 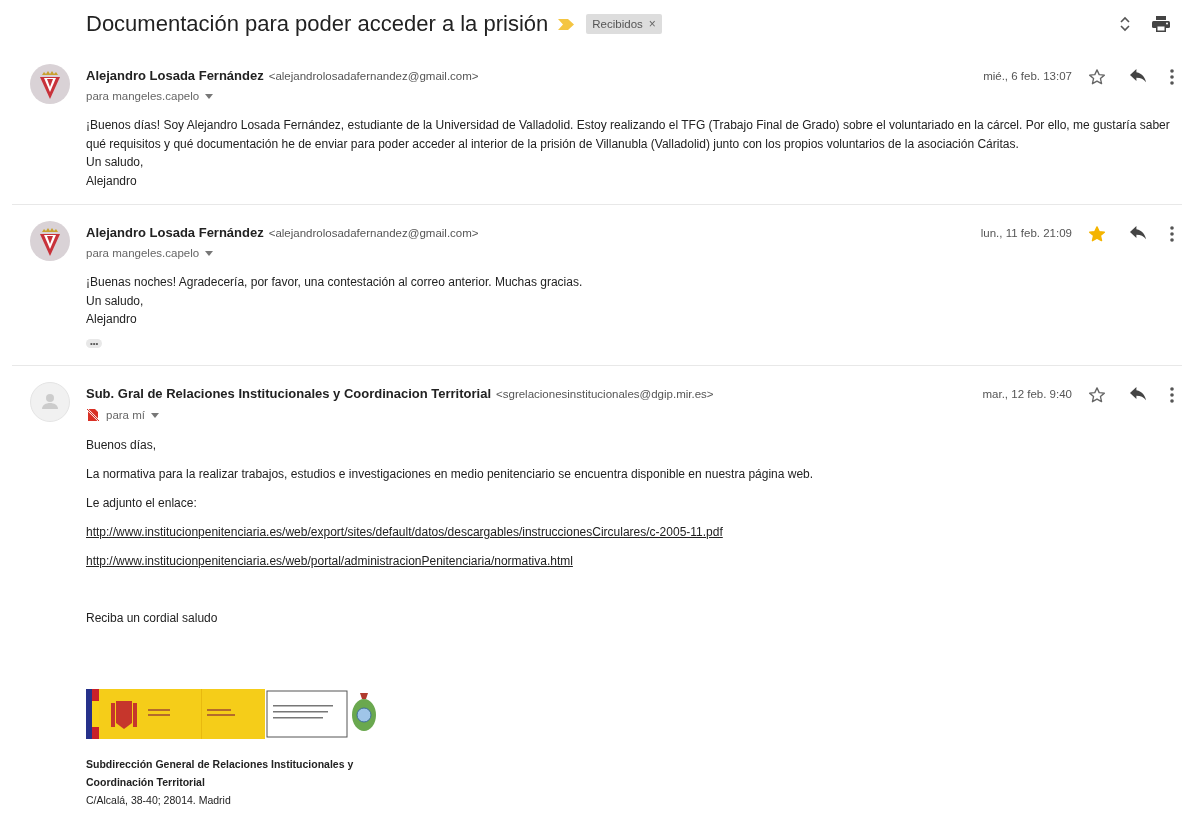 I want to click on message-date: lun., 11 feb. 21:09, so click(x=1026, y=233).